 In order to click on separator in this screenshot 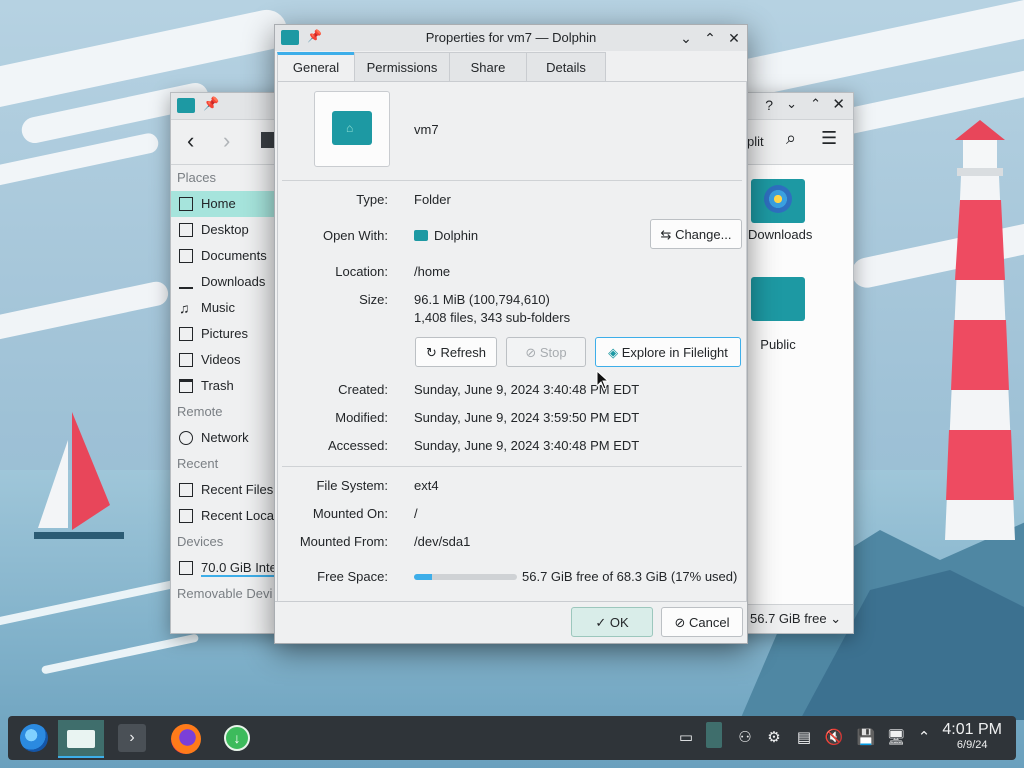, I will do `click(512, 180)`.